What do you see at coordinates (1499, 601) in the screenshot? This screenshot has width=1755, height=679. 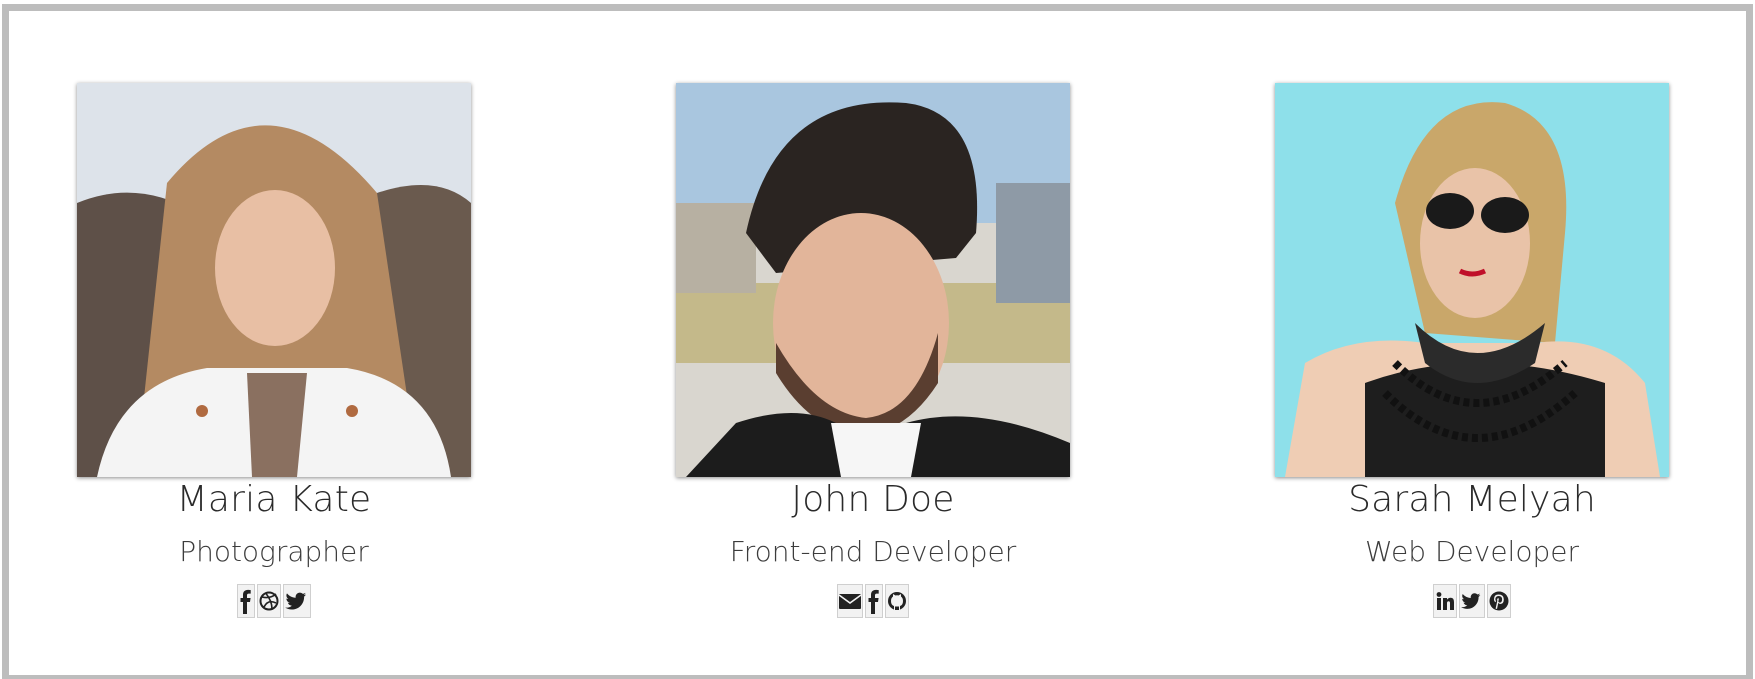 I see `pinterest-icon` at bounding box center [1499, 601].